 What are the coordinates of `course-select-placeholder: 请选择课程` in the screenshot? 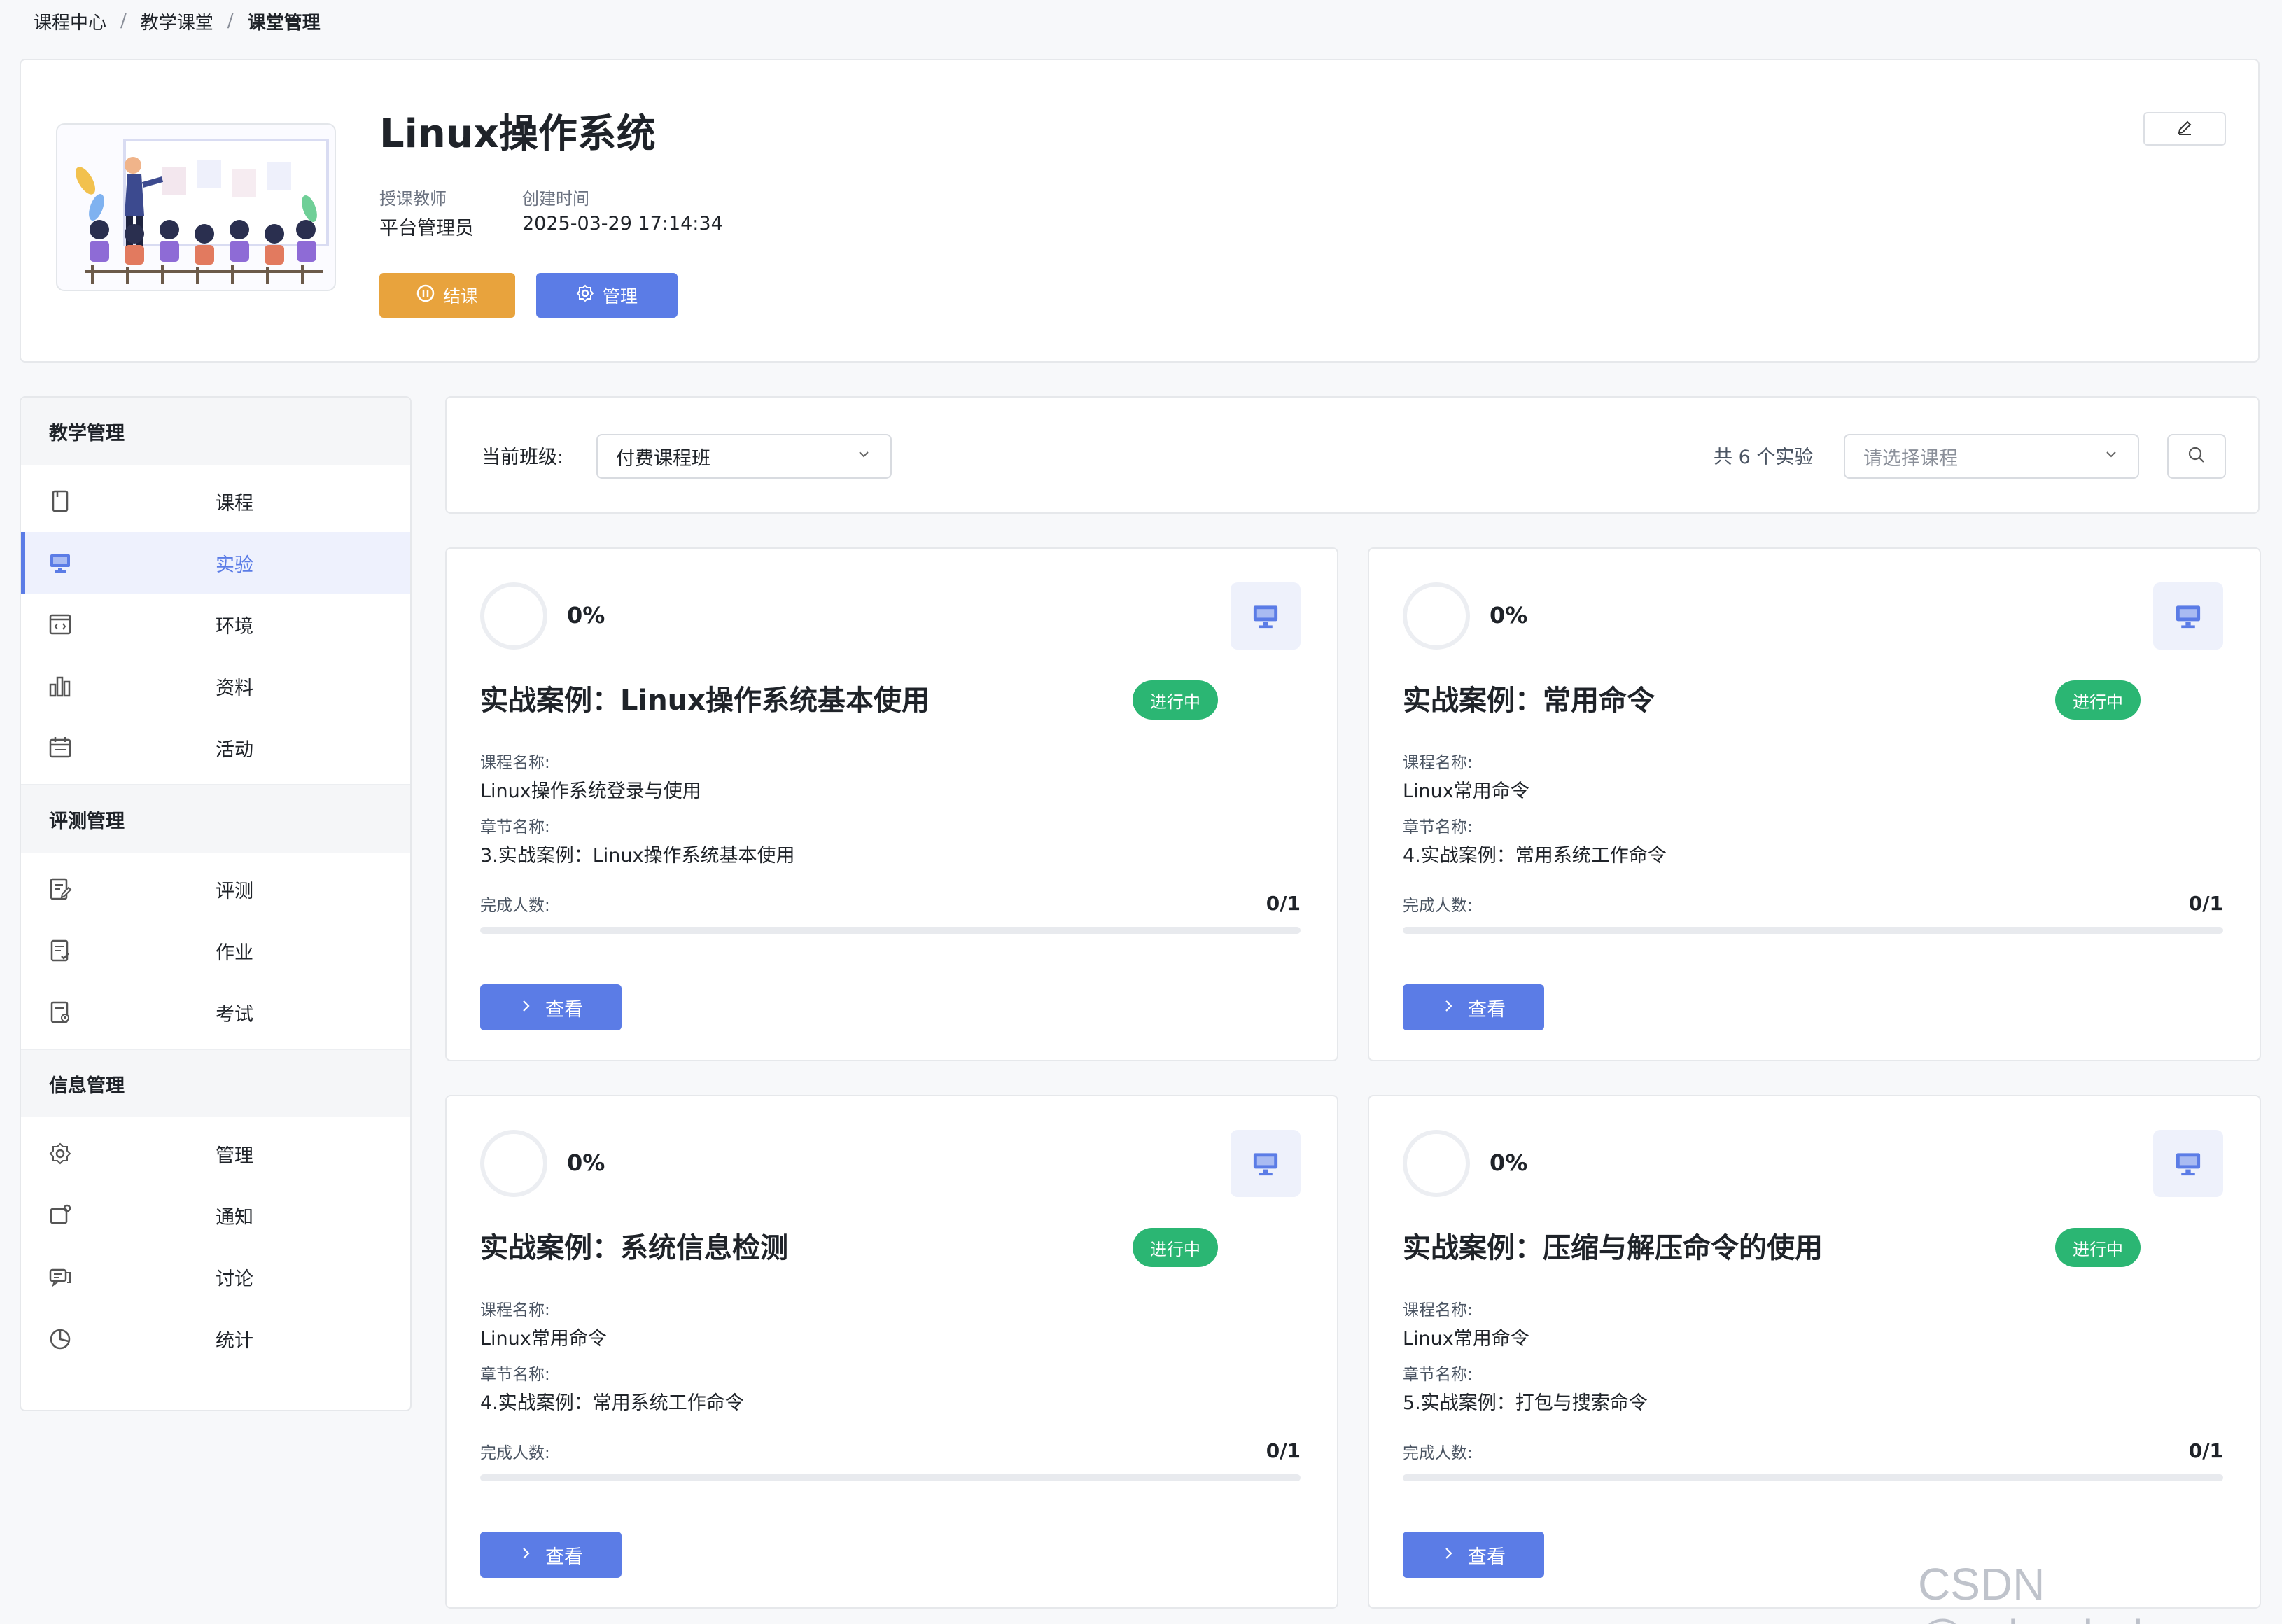 It's located at (1910, 458).